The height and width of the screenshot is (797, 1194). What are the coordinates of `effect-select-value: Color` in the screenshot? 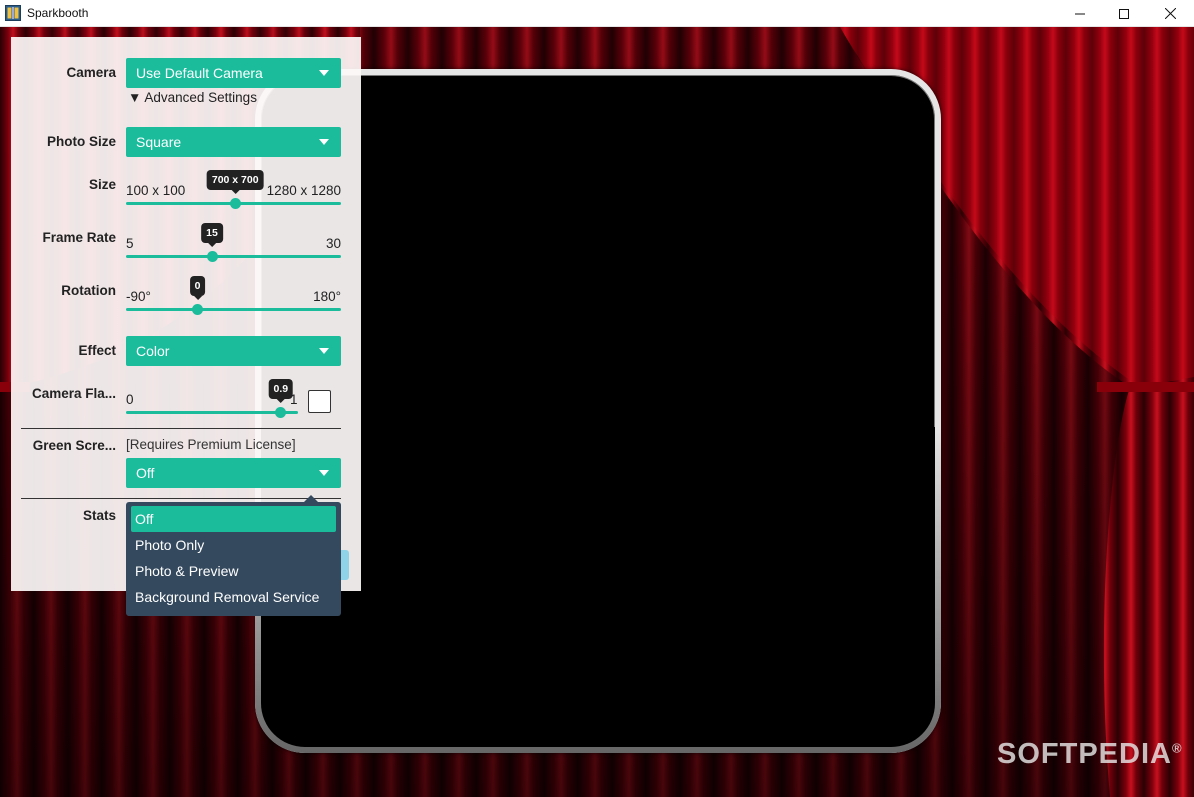 It's located at (153, 351).